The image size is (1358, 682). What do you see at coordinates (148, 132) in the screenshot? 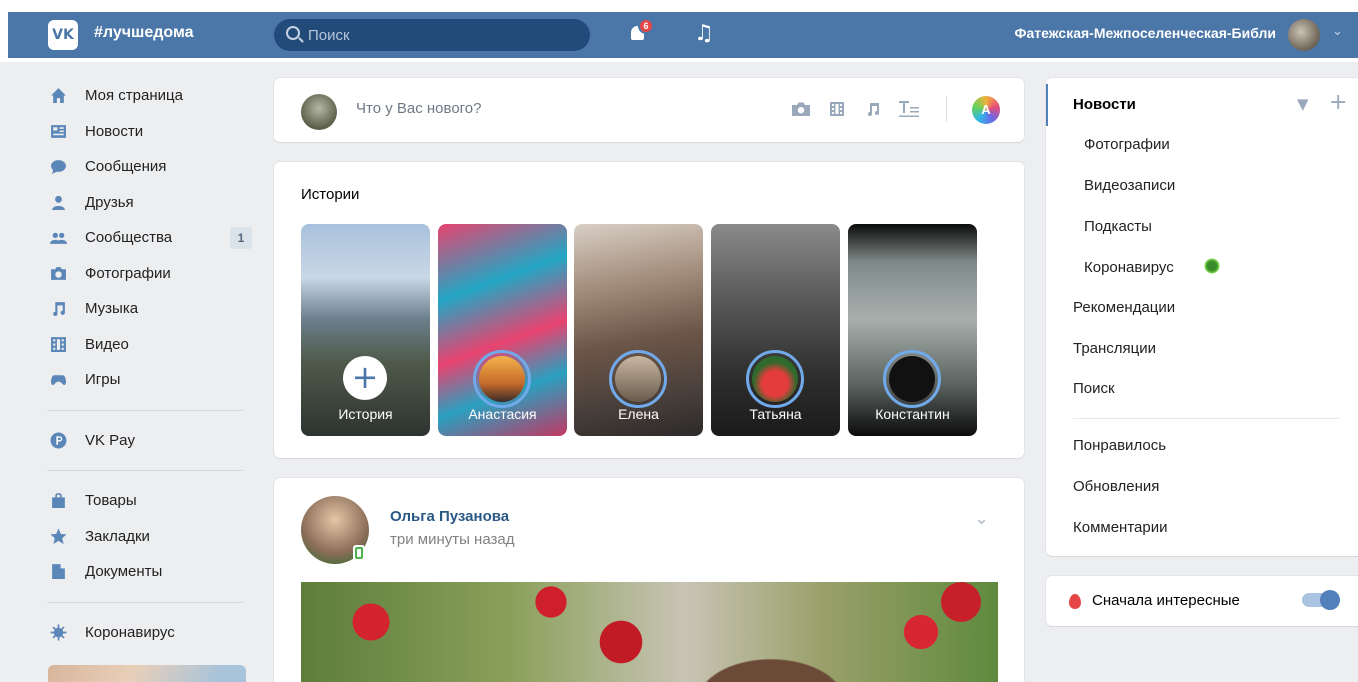
I see `sidebar-item-news: Новости` at bounding box center [148, 132].